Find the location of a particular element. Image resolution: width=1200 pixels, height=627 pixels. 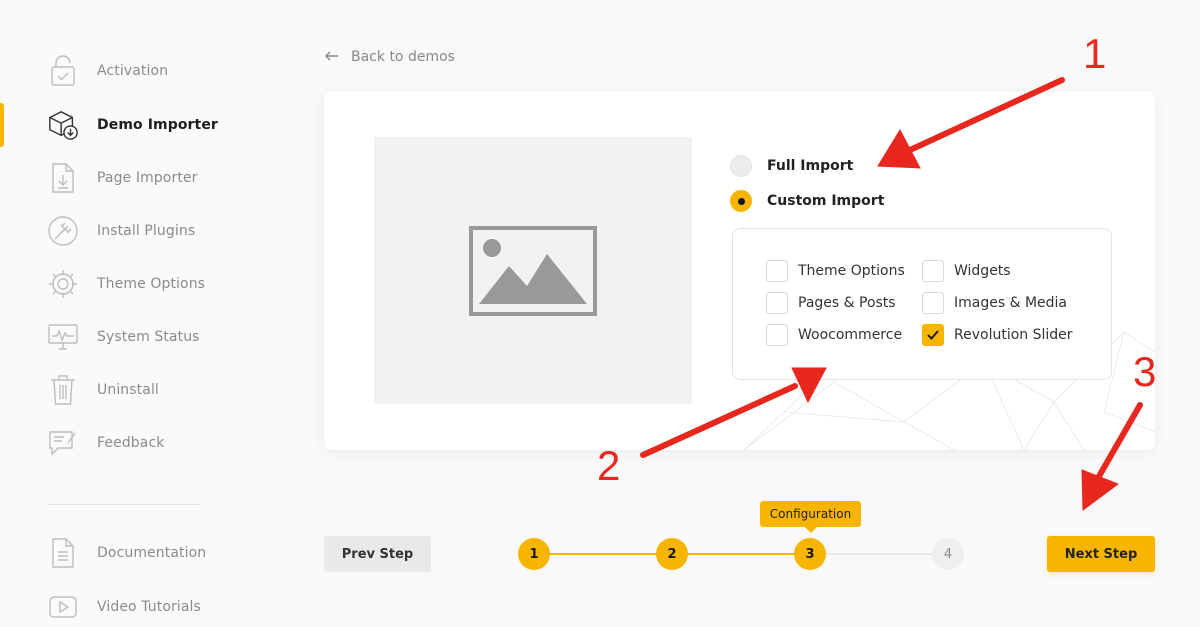

box-download-icon is located at coordinates (63, 125).